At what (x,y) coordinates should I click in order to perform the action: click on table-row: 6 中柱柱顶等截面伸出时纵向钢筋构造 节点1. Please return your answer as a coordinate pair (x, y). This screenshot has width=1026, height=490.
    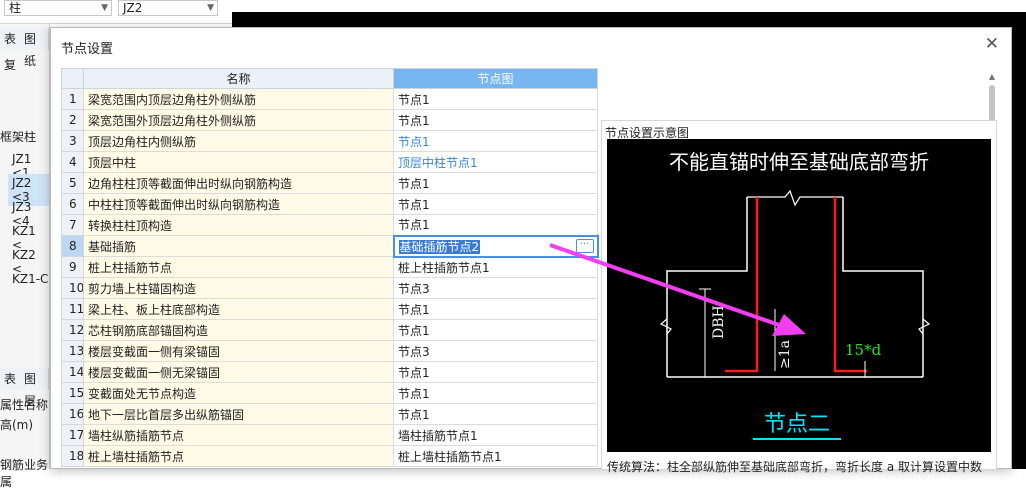
    Looking at the image, I should click on (329, 204).